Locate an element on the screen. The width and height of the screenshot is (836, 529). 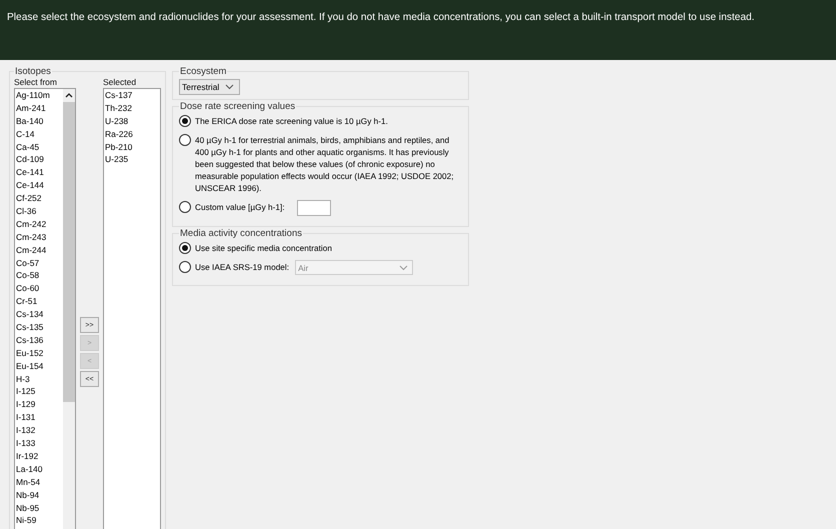
ecosystem-dropdown: Terrestrial is located at coordinates (209, 87).